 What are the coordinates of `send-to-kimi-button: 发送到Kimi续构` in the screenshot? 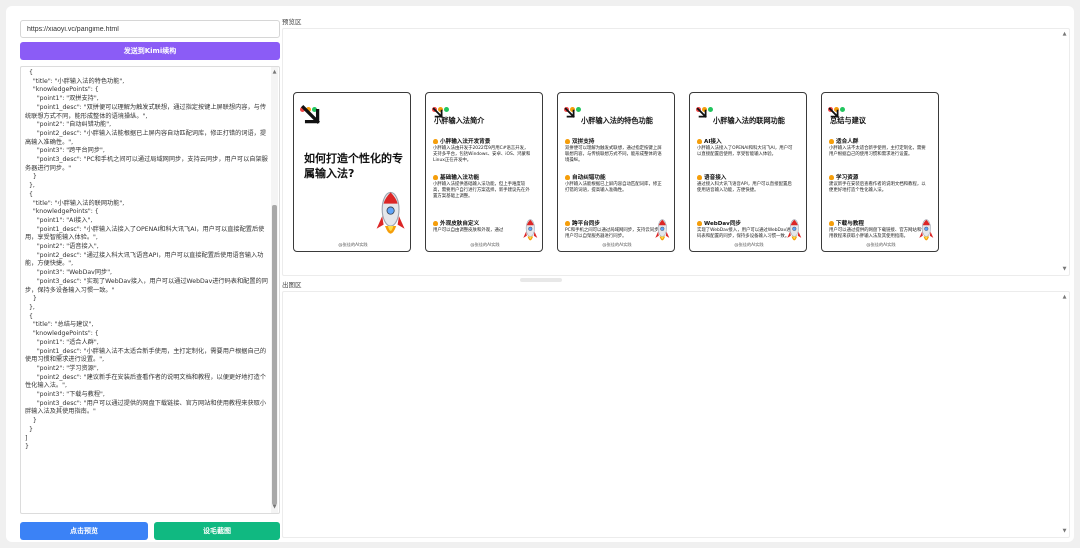 It's located at (150, 51).